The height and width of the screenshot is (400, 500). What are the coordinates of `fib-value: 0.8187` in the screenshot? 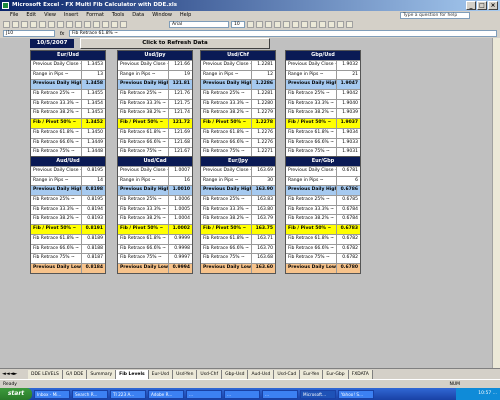 It's located at (93, 258).